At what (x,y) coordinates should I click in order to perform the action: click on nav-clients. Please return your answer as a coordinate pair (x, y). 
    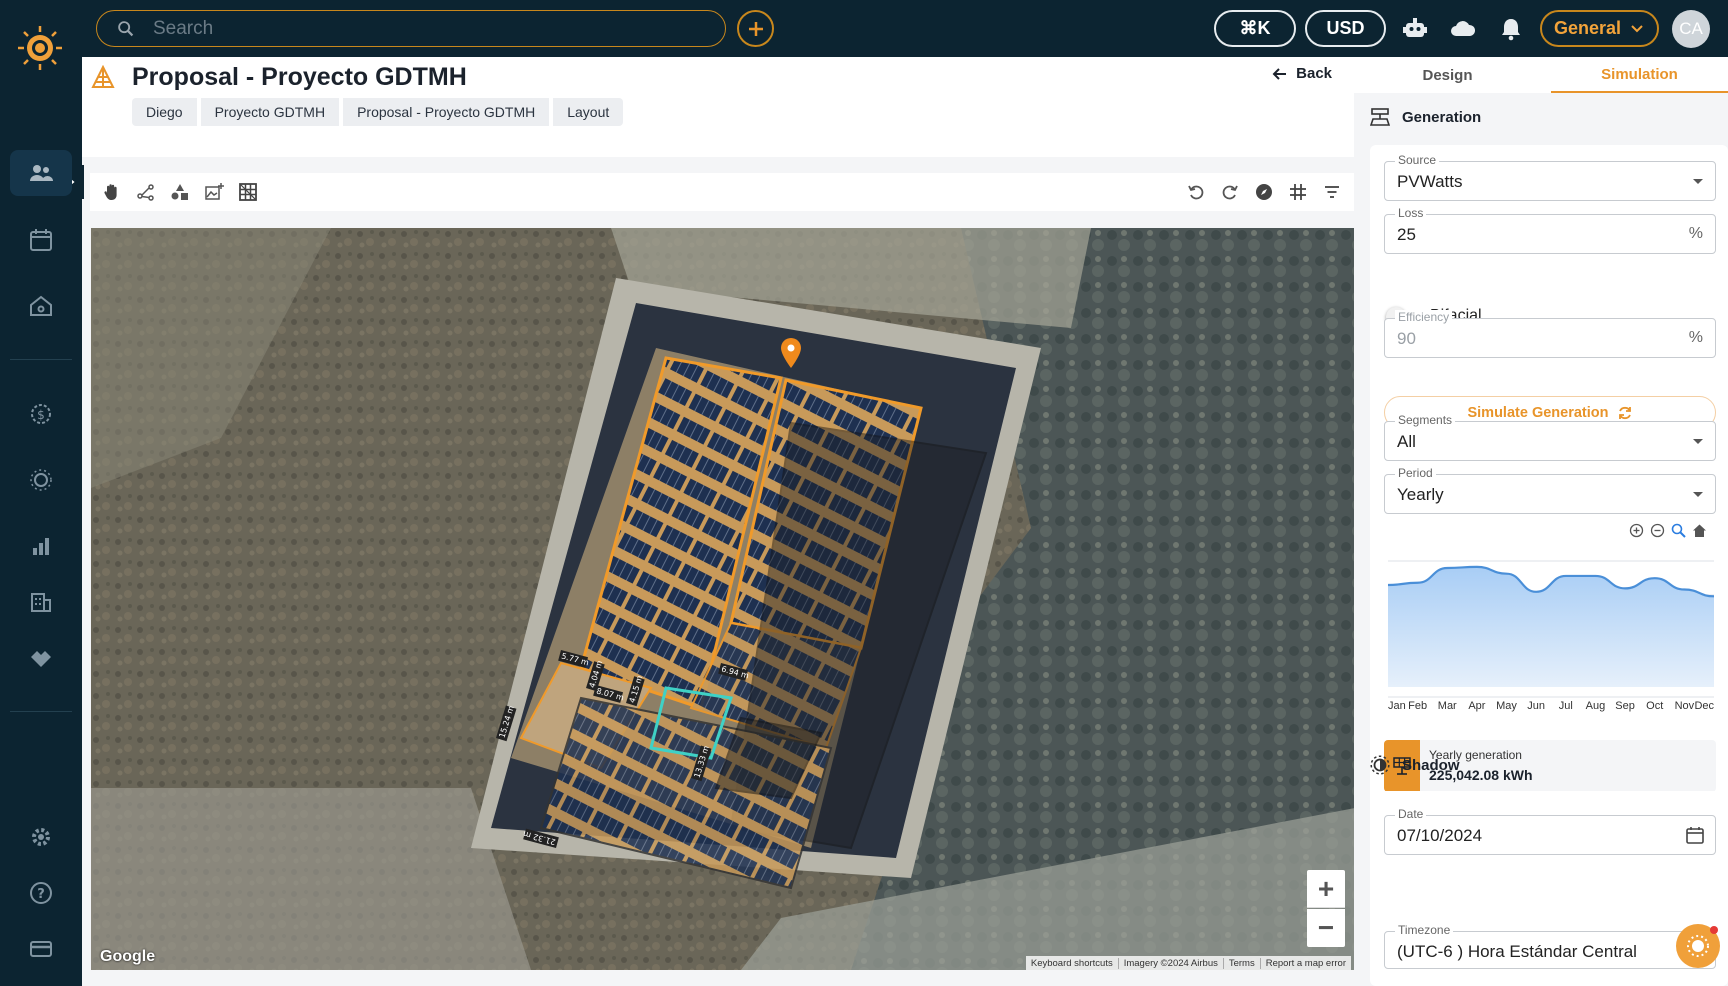
    Looking at the image, I should click on (41, 173).